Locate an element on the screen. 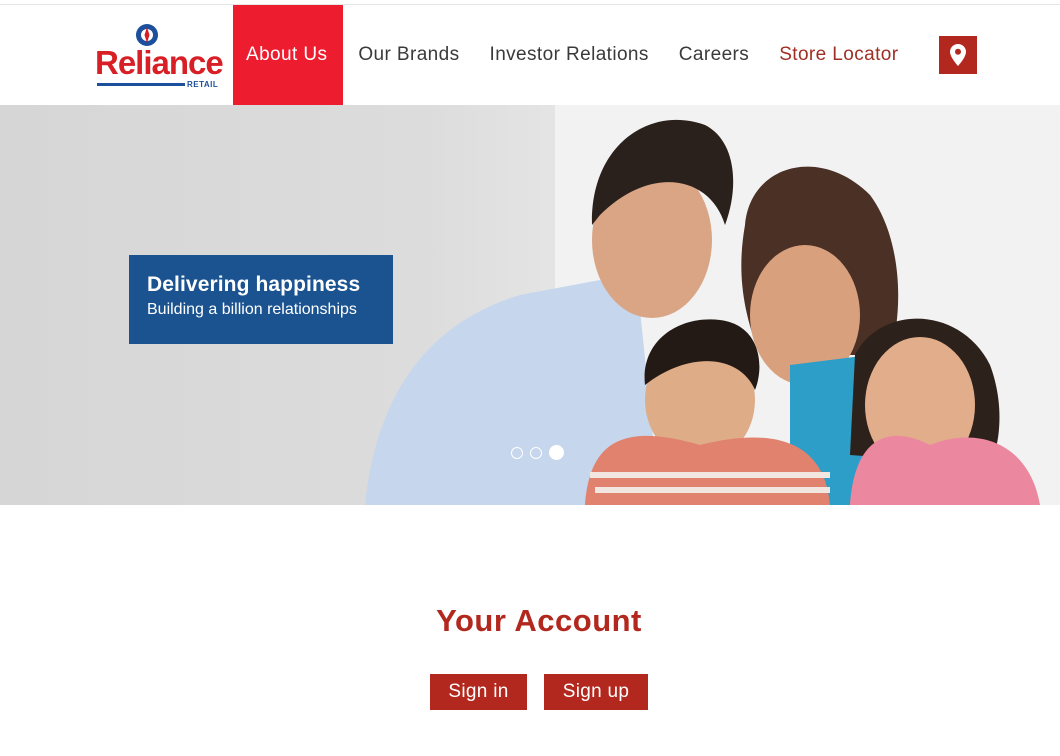  map-pin-icon is located at coordinates (958, 55).